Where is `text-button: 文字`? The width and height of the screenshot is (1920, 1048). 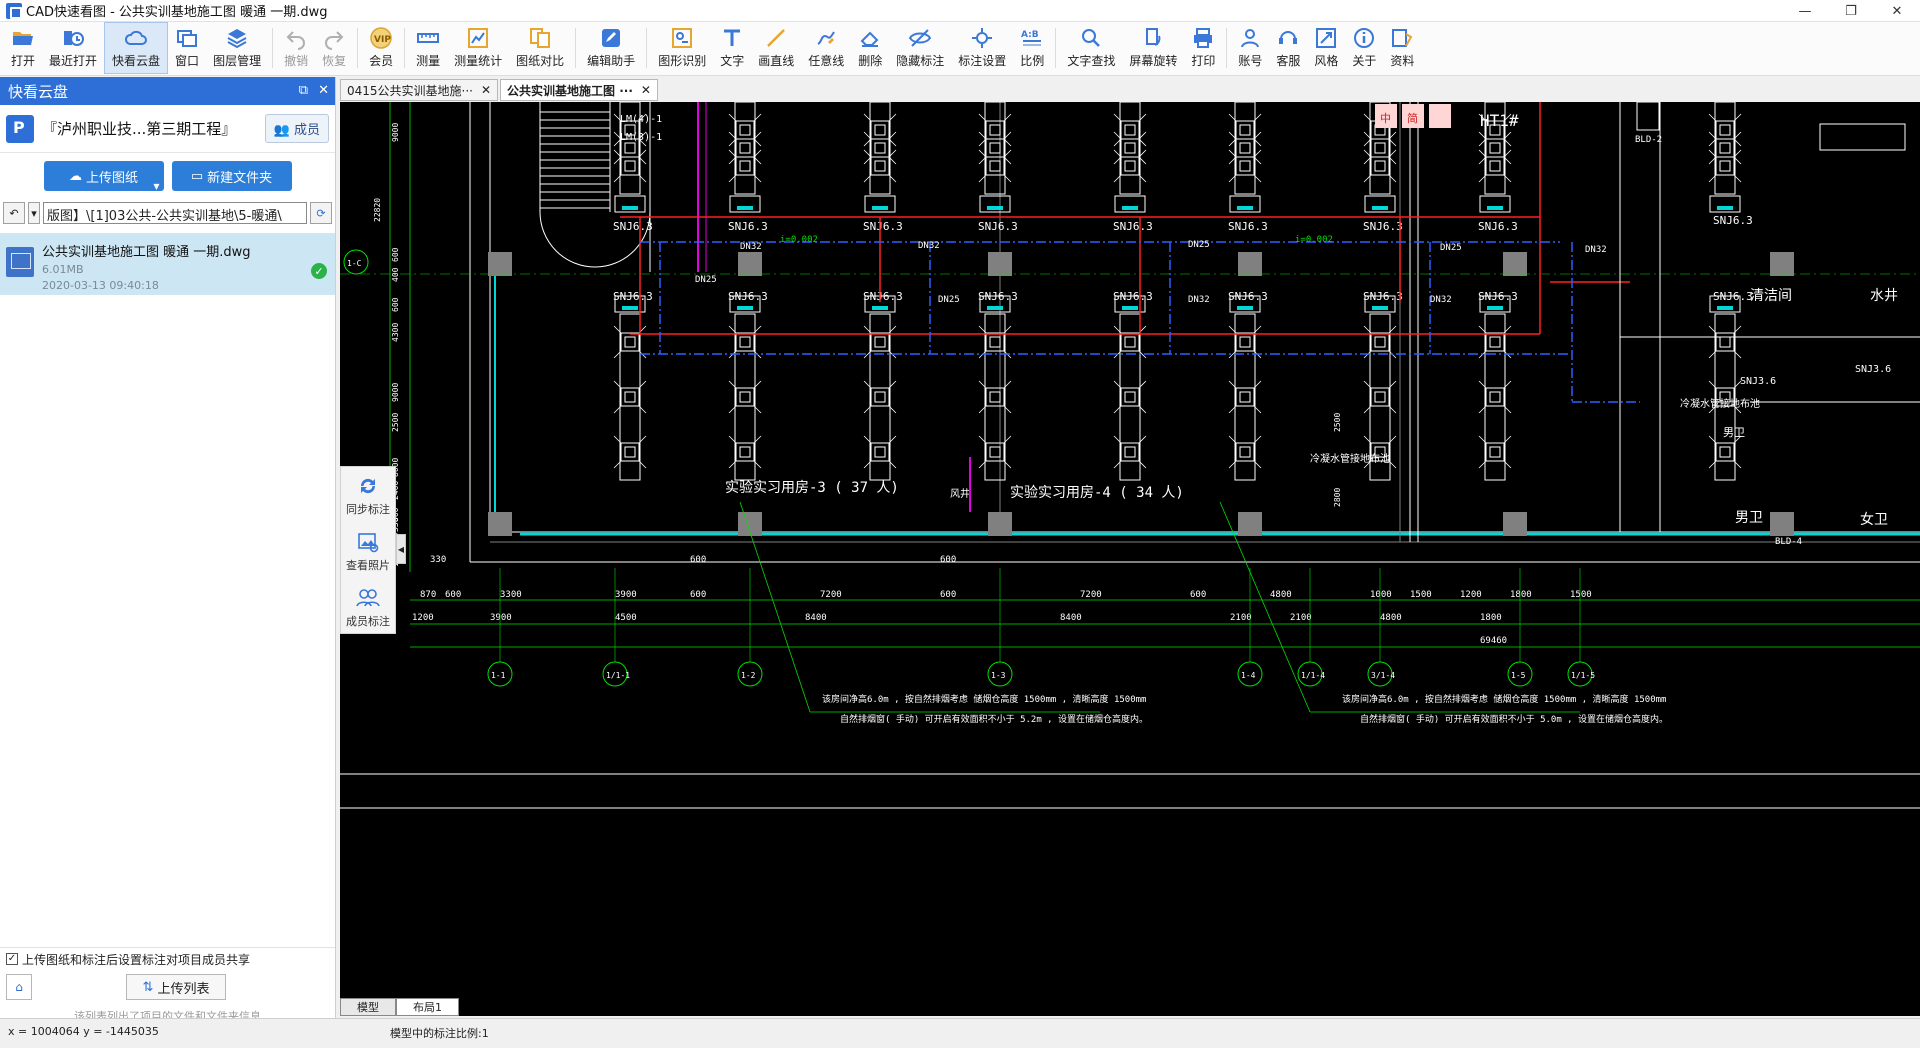 text-button: 文字 is located at coordinates (732, 48).